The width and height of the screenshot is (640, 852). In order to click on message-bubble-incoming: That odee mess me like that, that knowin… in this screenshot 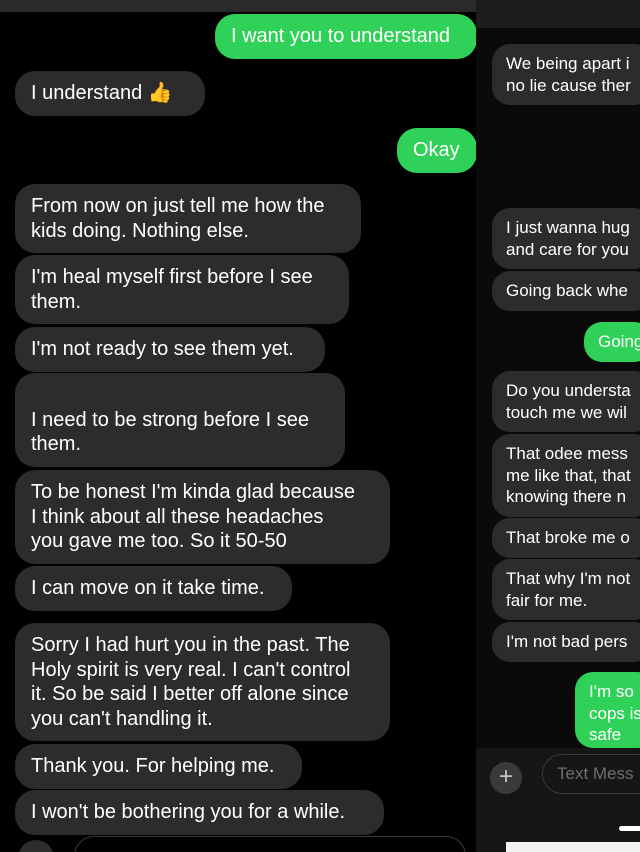, I will do `click(566, 475)`.